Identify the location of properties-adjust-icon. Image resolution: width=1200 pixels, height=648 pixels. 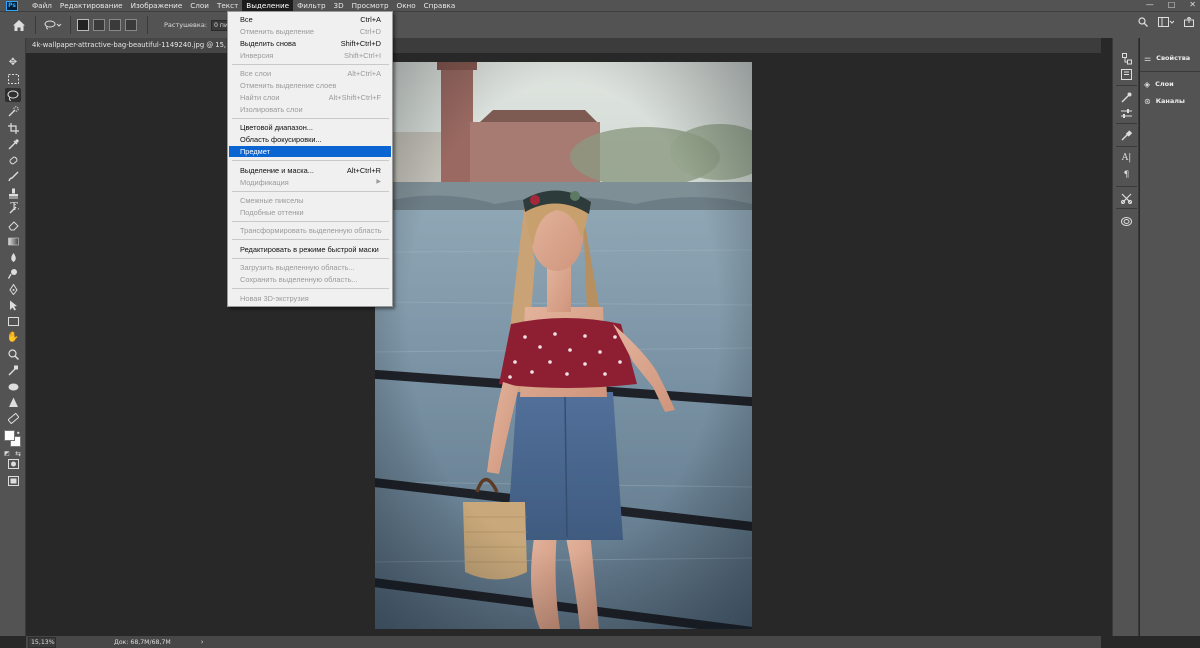
(1126, 113).